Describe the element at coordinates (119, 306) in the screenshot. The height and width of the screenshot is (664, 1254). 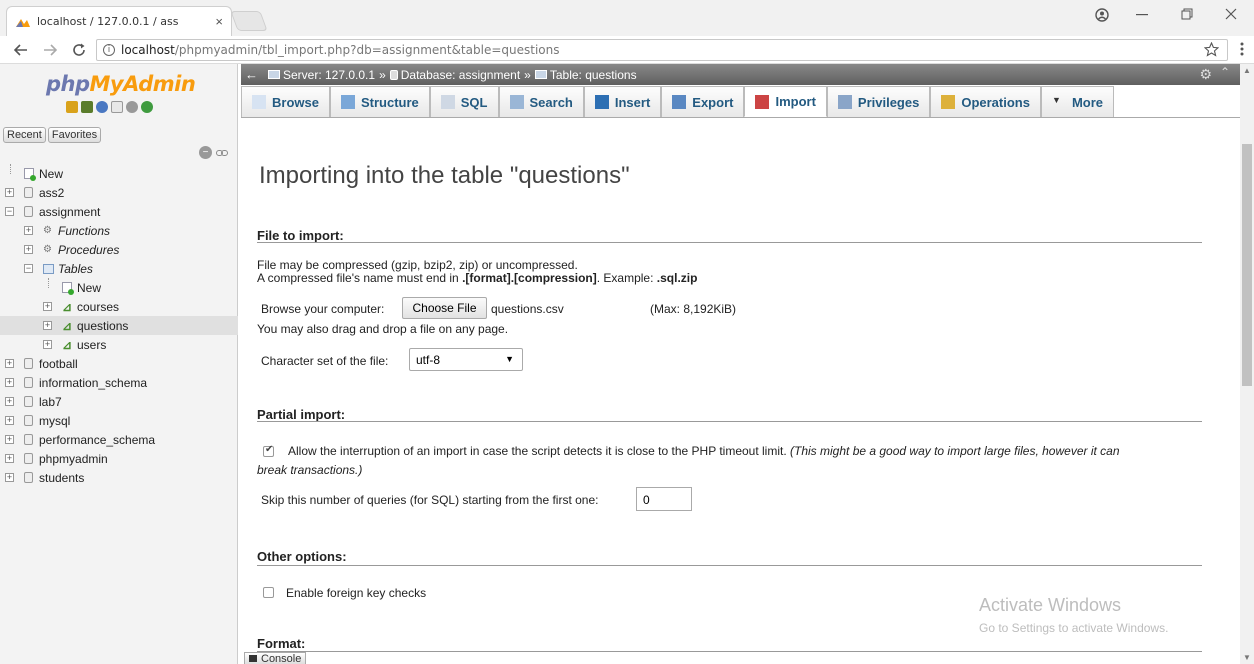
I see `tree-item-courses: + ⊿ courses` at that location.